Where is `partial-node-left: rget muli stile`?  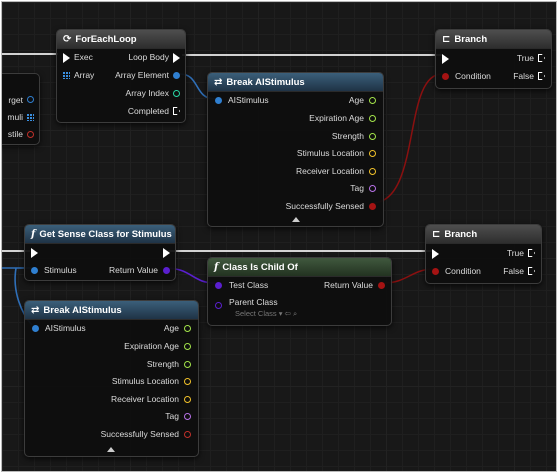
partial-node-left: rget muli stile is located at coordinates (21, 109).